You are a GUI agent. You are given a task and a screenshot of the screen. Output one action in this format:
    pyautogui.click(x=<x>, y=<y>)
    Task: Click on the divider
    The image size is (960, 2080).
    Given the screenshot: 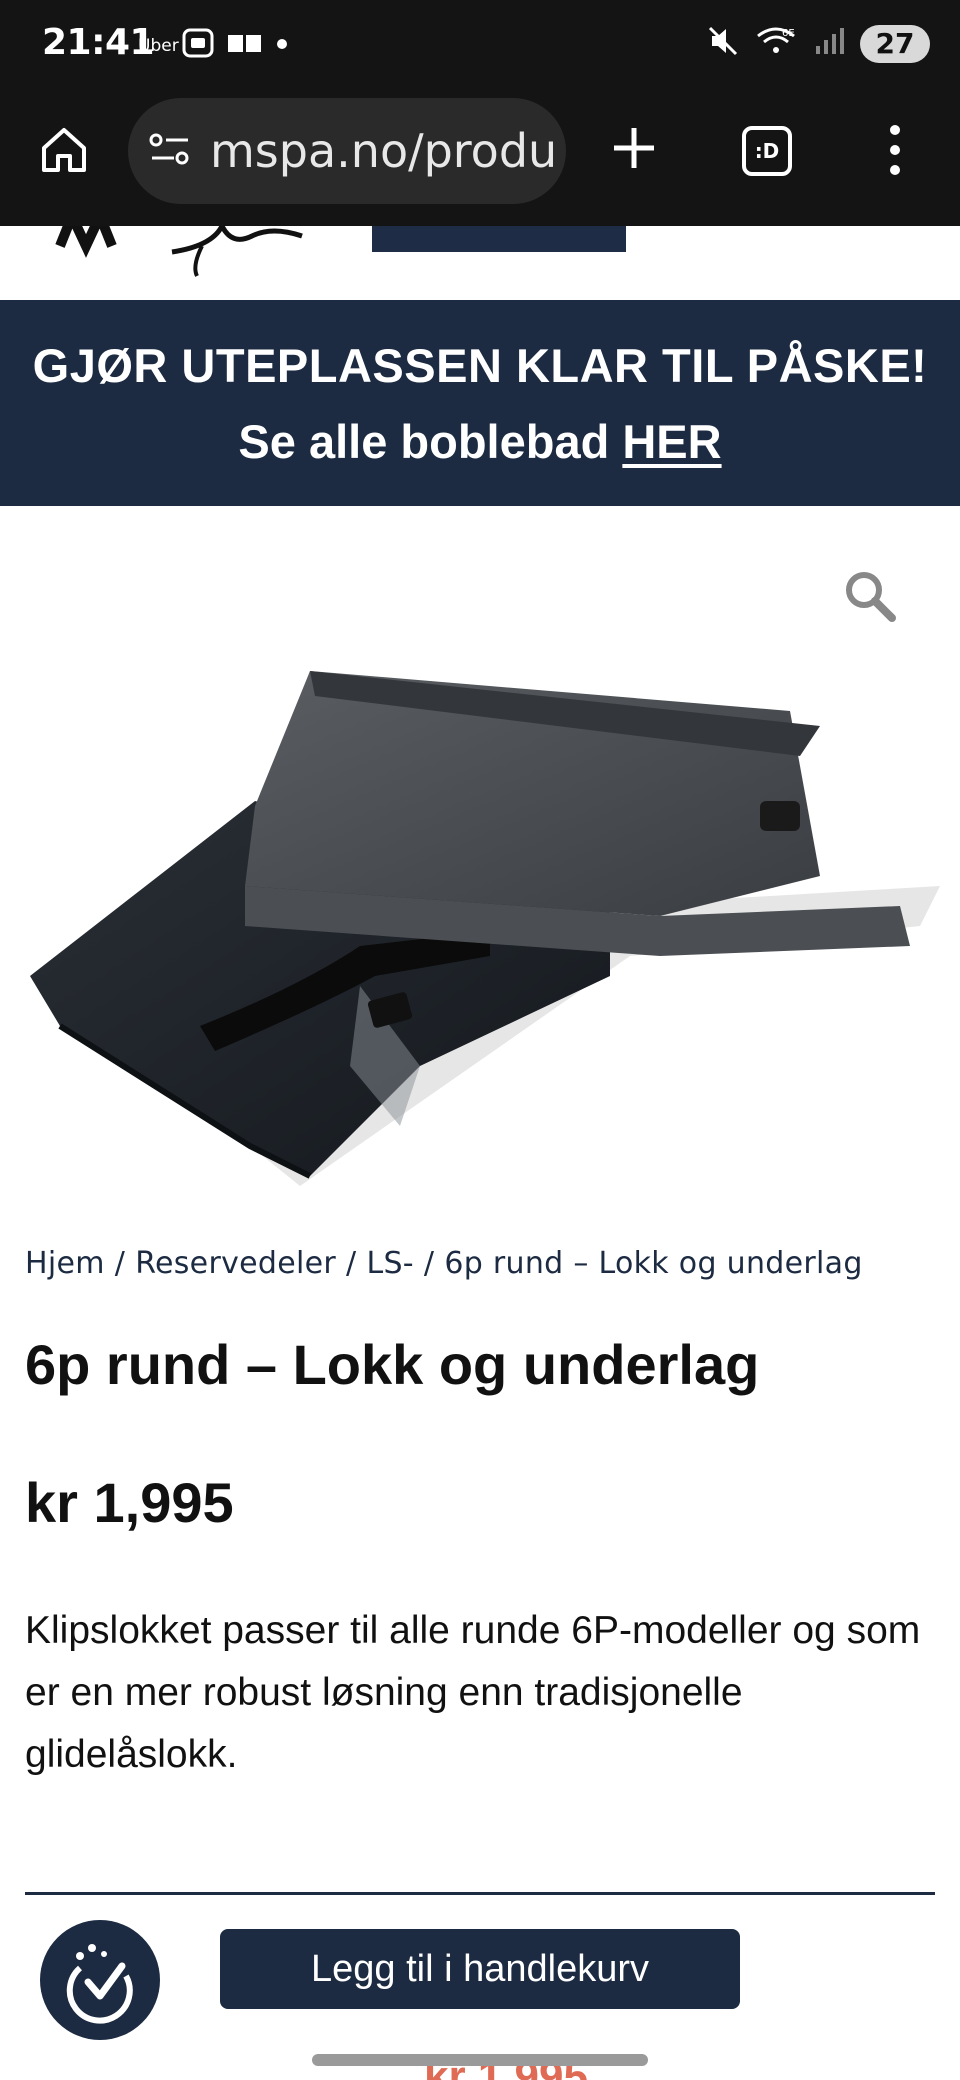 What is the action you would take?
    pyautogui.click(x=480, y=1893)
    